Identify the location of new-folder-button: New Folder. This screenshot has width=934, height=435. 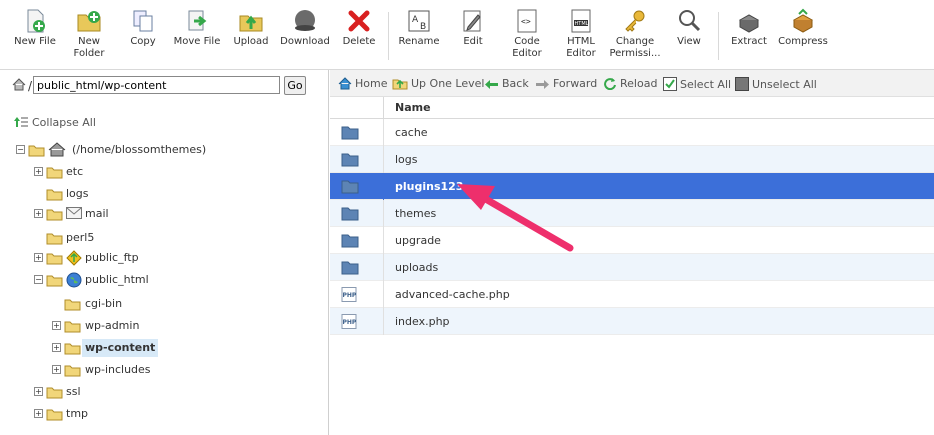
(89, 34).